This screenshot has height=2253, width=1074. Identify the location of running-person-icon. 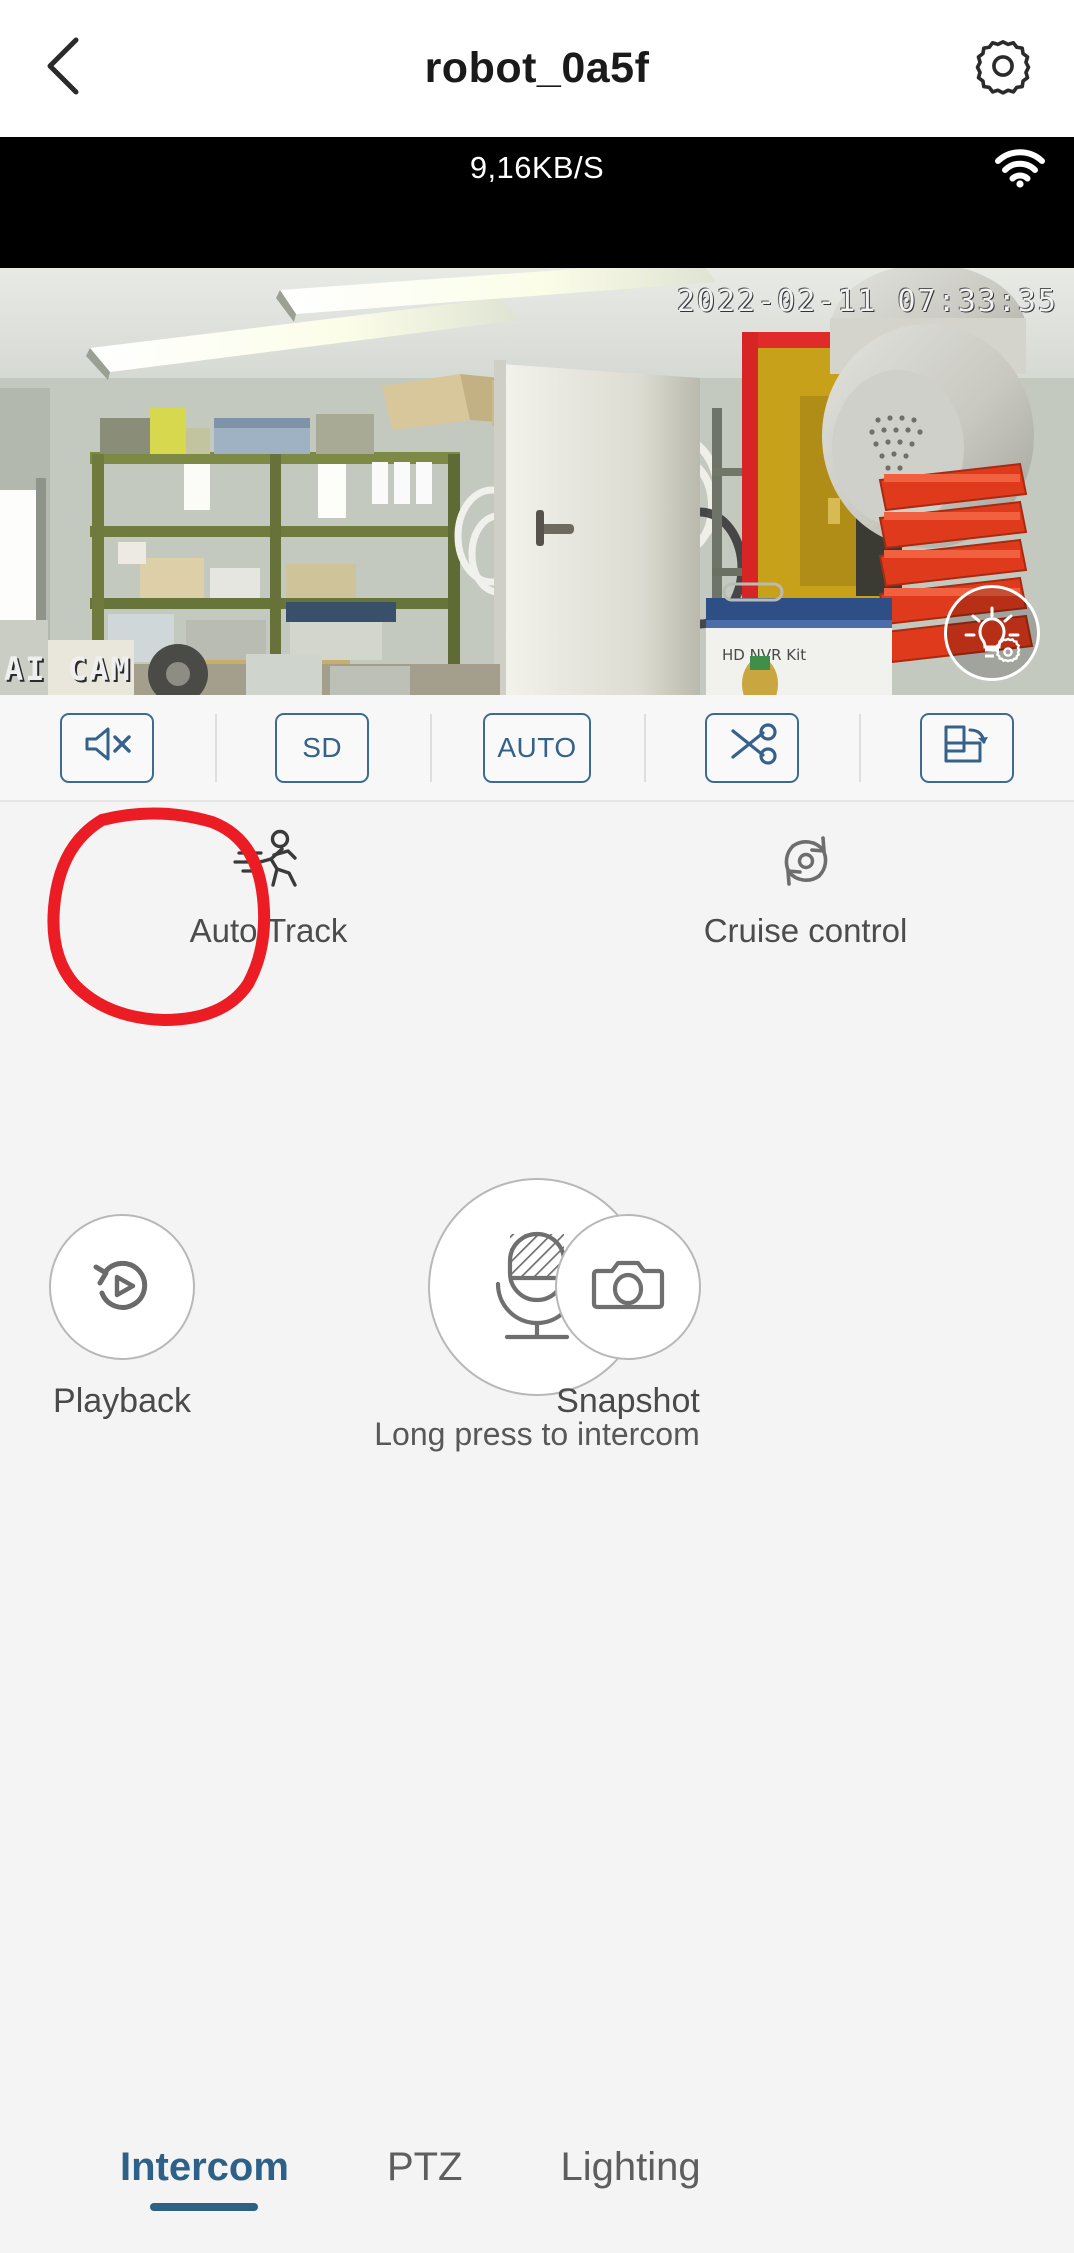
(268, 861).